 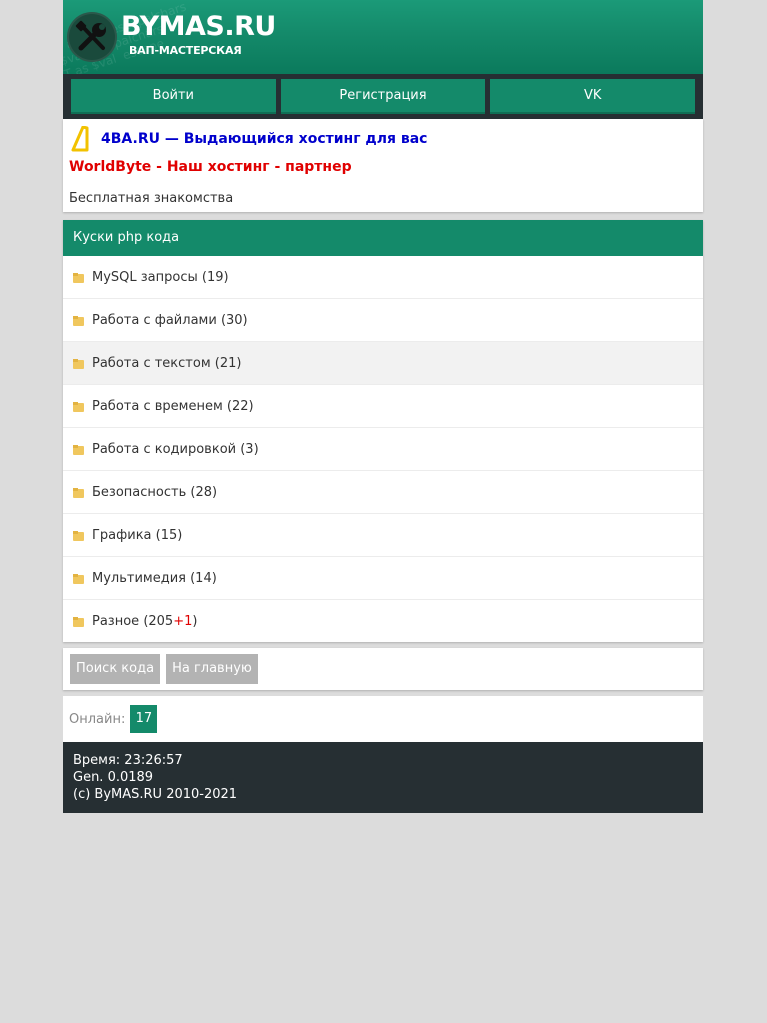 I want to click on ad-4ba-text: 4BA.RU — Выдающийся хостинг для вас, so click(x=264, y=139).